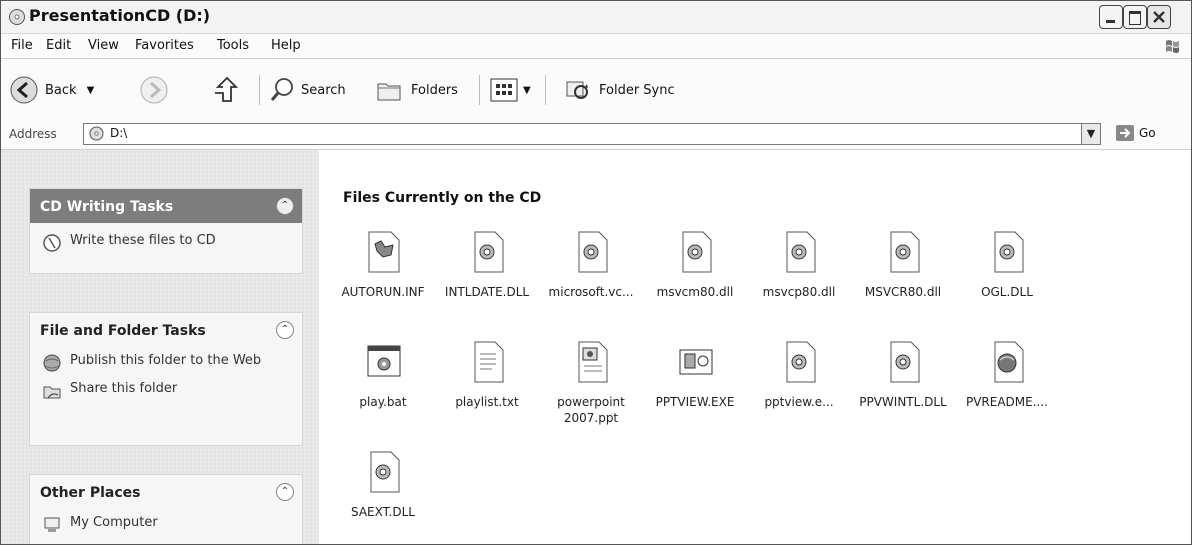 Image resolution: width=1192 pixels, height=545 pixels. Describe the element at coordinates (1125, 133) in the screenshot. I see `go-arrow-icon` at that location.